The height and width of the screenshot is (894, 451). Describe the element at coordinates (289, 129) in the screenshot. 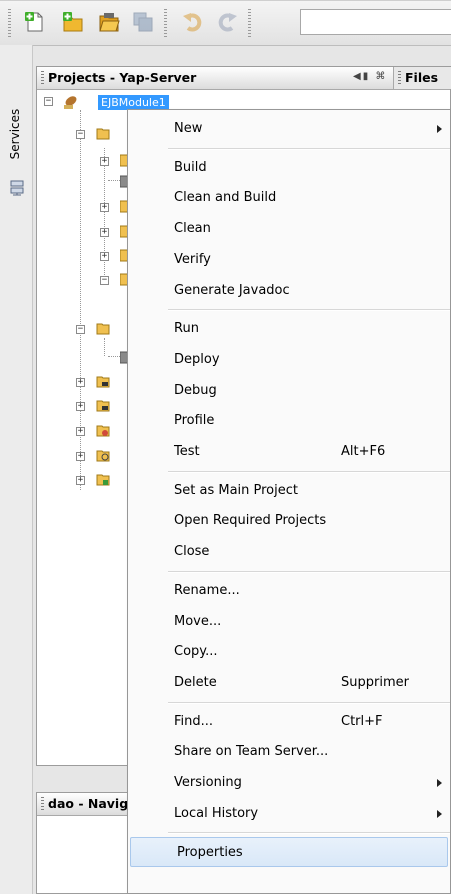

I see `menu-item-new: New` at that location.